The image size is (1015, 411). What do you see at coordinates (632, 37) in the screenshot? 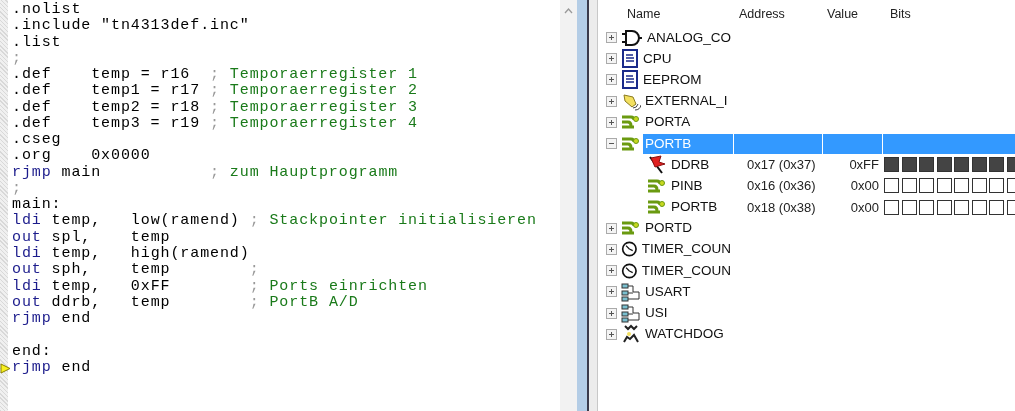
I see `gate-icon` at bounding box center [632, 37].